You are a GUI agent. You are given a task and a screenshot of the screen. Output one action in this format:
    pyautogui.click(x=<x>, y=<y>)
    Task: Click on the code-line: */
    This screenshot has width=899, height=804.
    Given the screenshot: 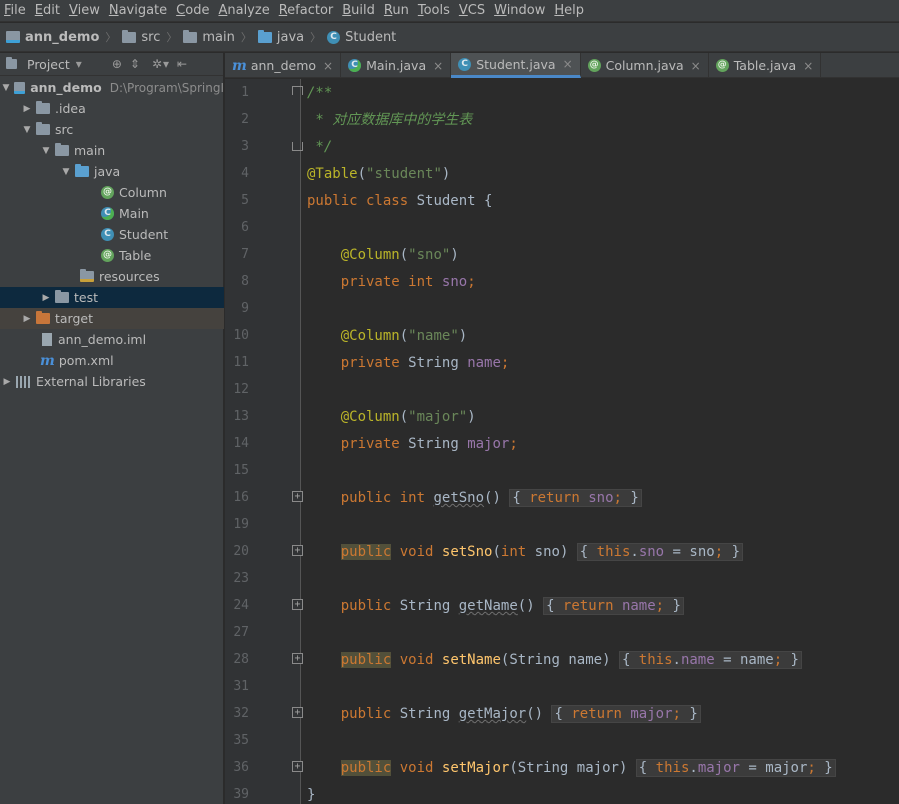 What is the action you would take?
    pyautogui.click(x=320, y=147)
    